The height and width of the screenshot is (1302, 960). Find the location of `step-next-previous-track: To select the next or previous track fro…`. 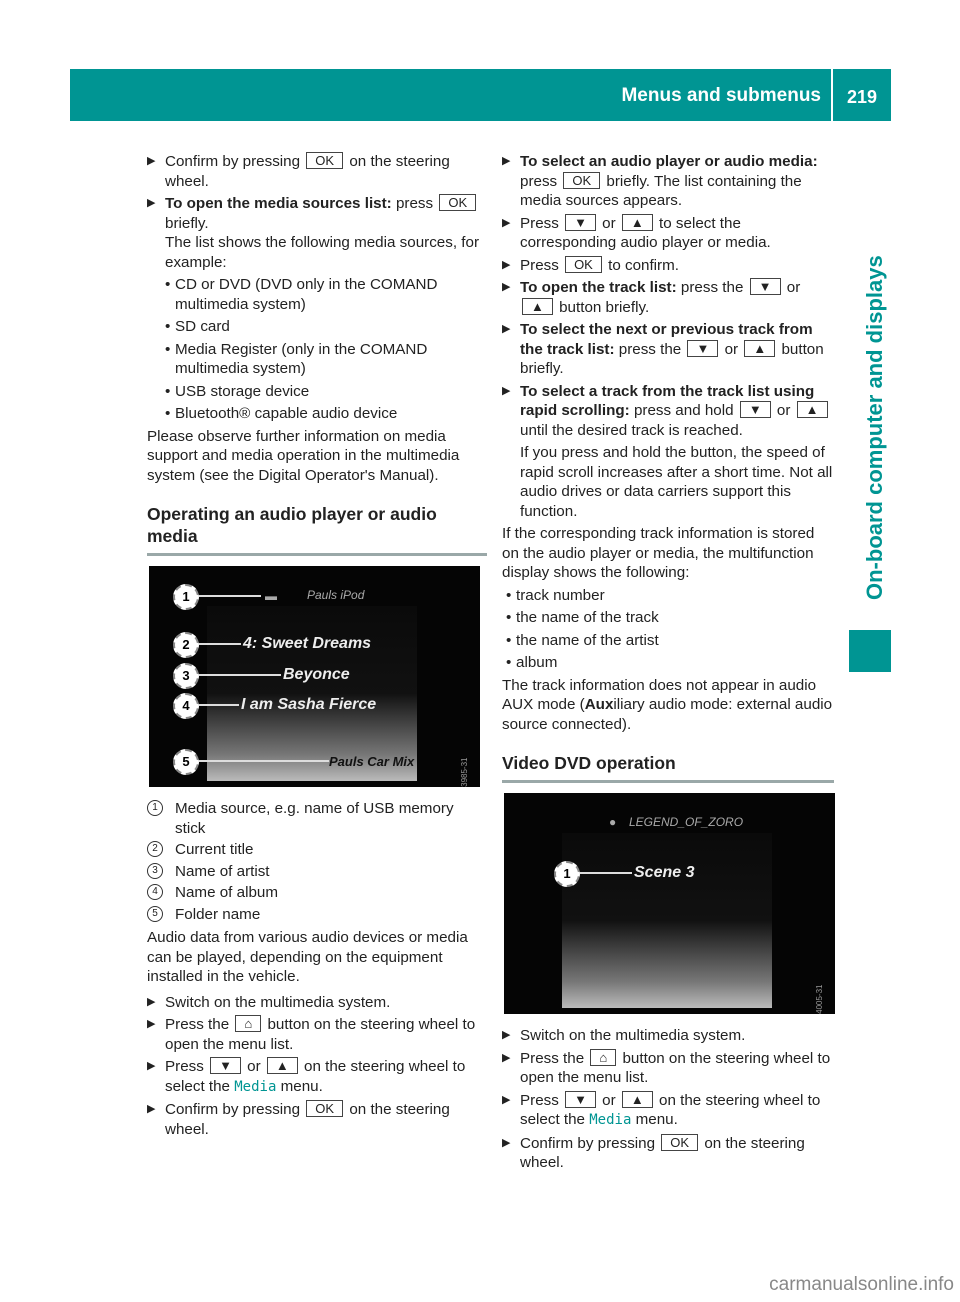

step-next-previous-track: To select the next or previous track fro… is located at coordinates (668, 349).